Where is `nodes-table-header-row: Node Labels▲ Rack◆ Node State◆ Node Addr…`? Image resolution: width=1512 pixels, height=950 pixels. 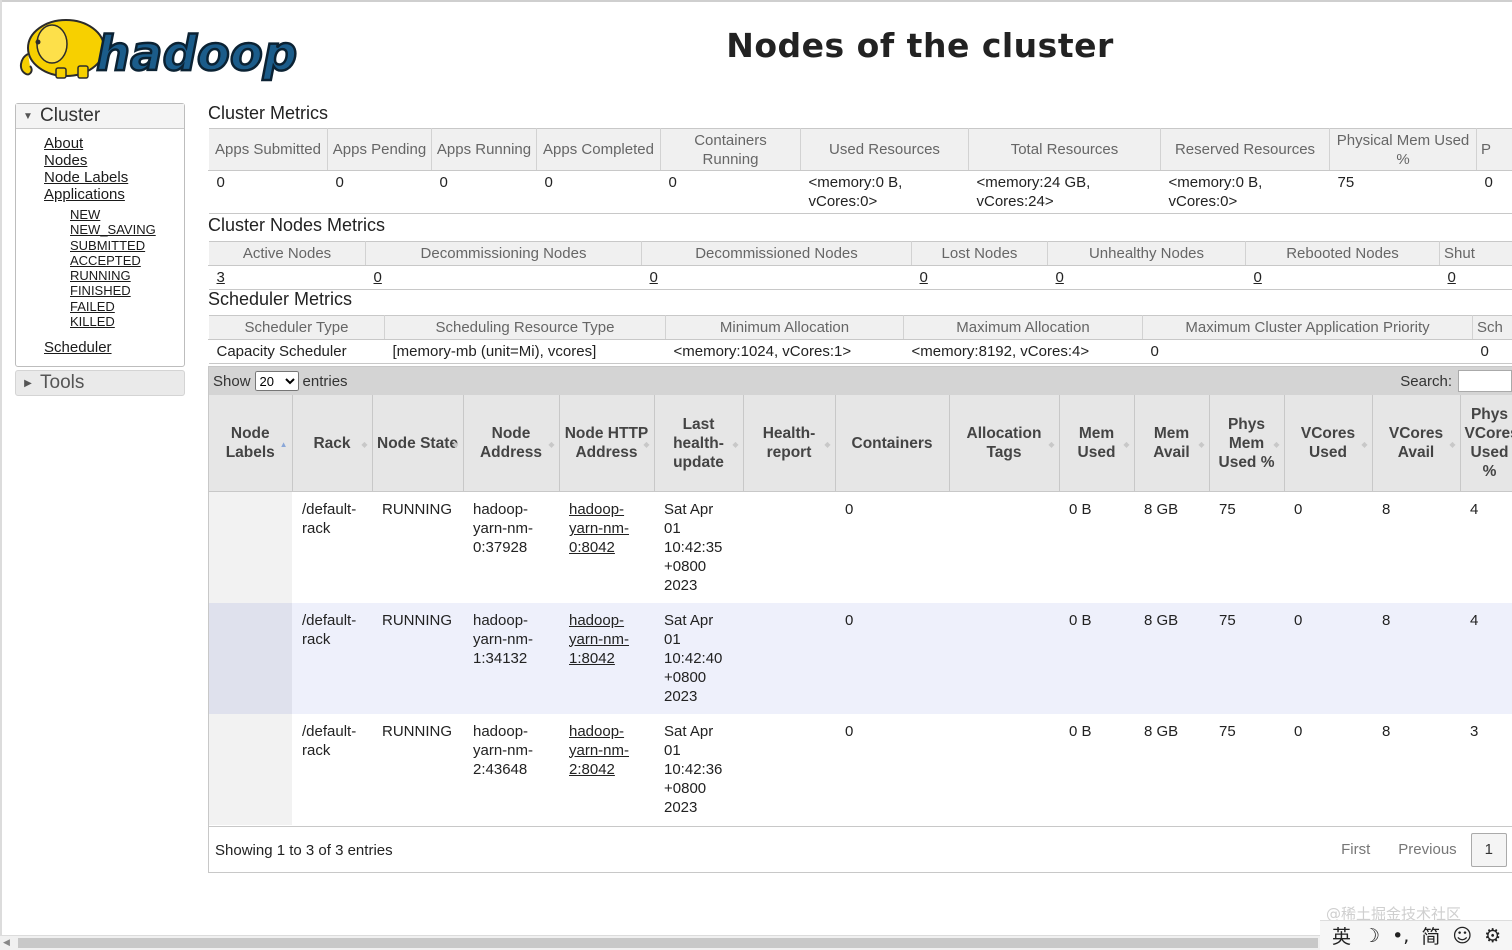
nodes-table-header-row: Node Labels▲ Rack◆ Node State◆ Node Addr… is located at coordinates (860, 443).